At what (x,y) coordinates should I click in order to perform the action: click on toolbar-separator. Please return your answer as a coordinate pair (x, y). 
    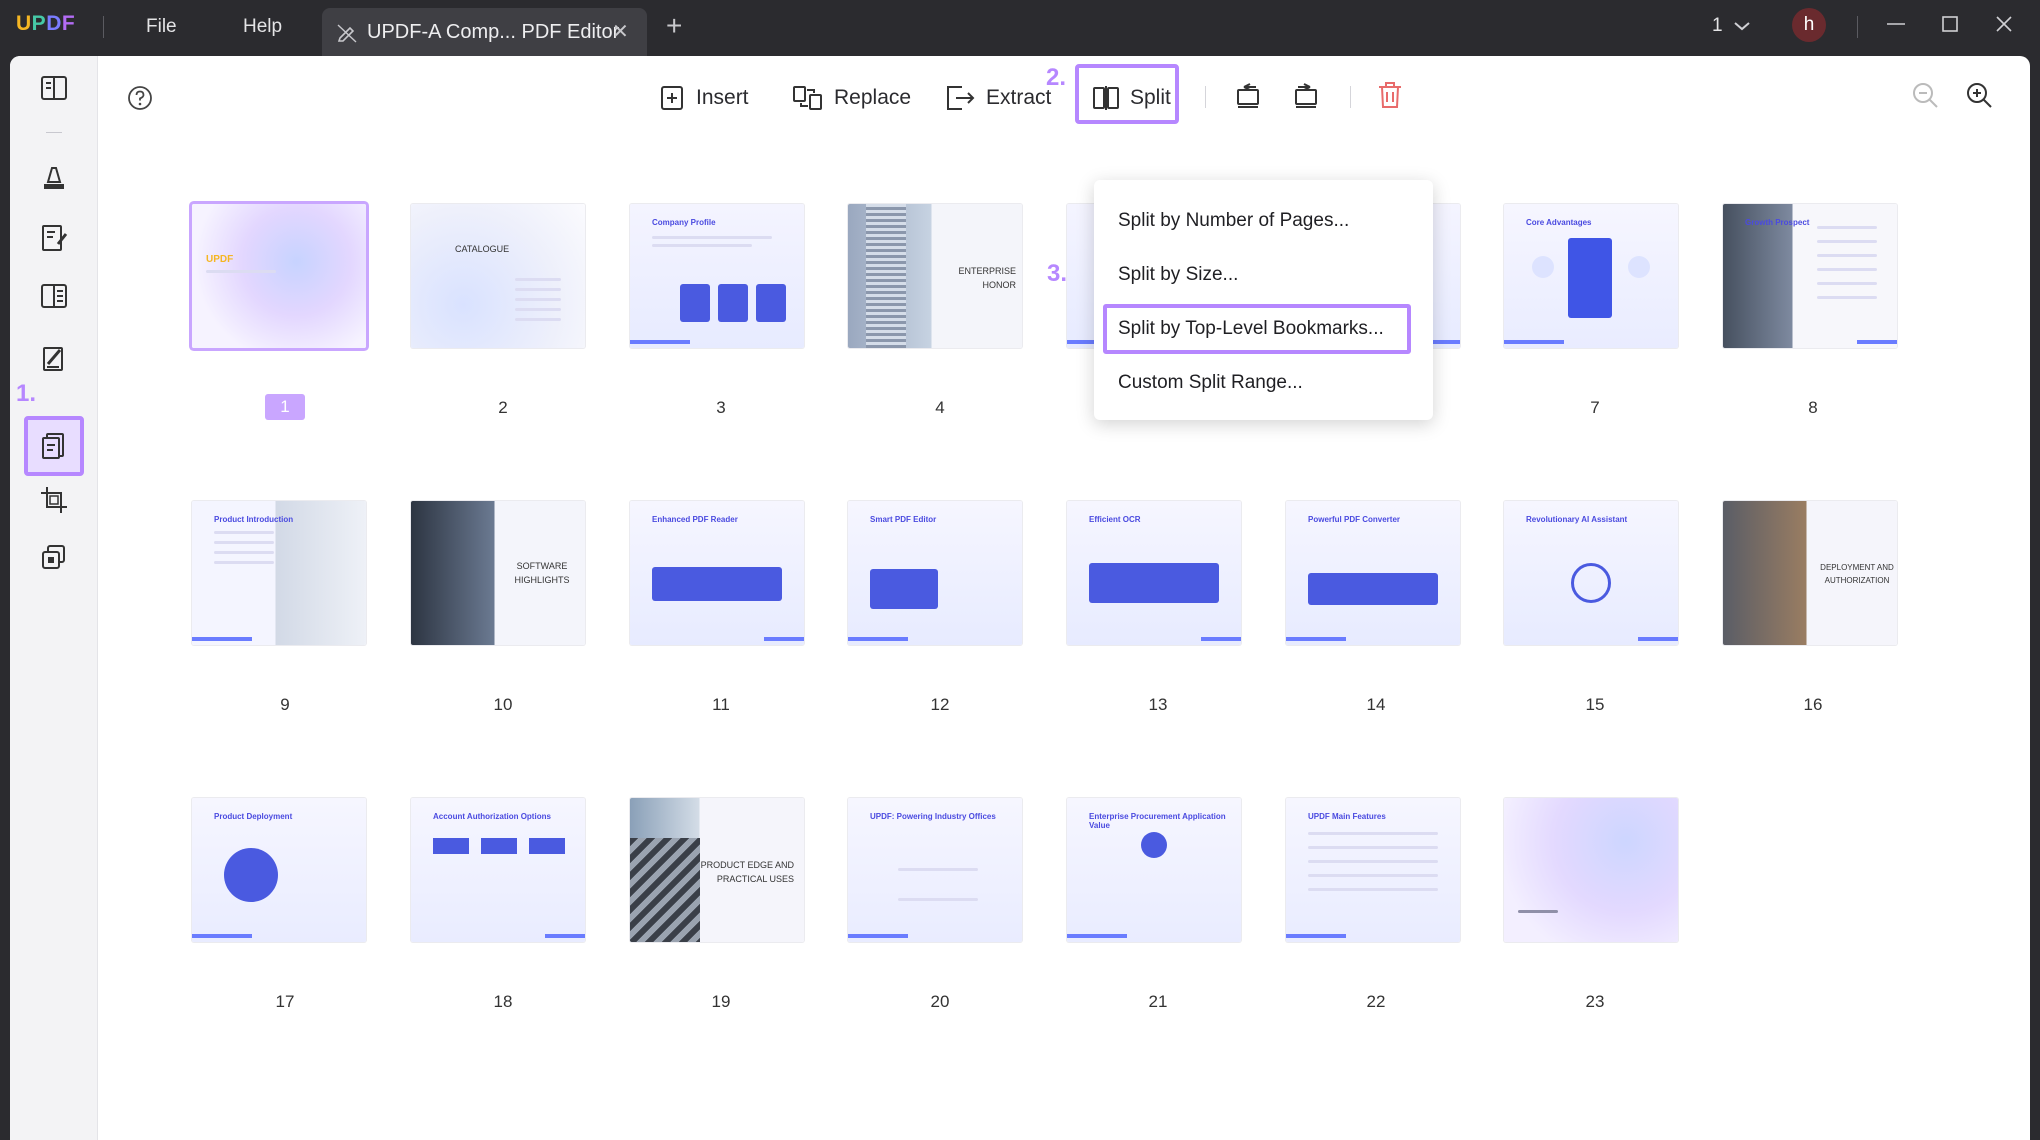
    Looking at the image, I should click on (1205, 97).